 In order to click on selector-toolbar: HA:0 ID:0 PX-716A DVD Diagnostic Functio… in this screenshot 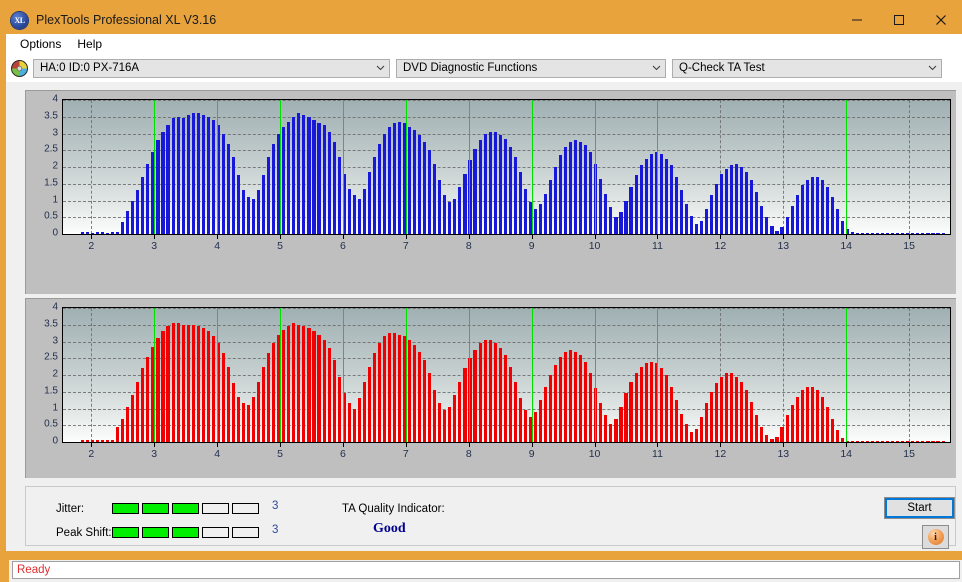, I will do `click(484, 68)`.